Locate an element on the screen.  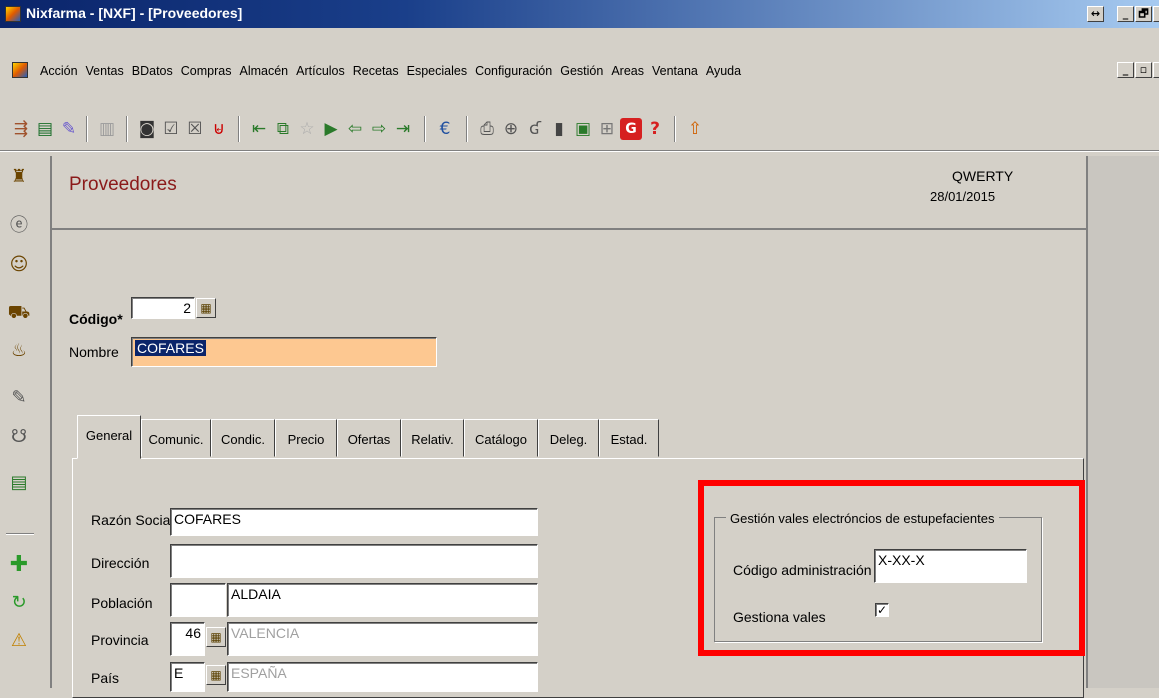
menu-accion: Acción is located at coordinates (59, 71).